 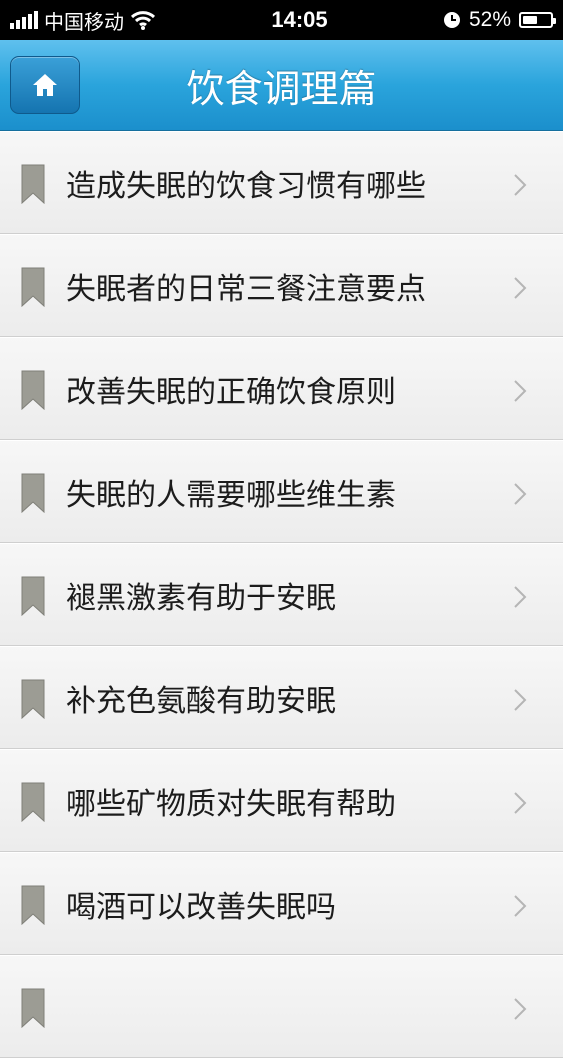 What do you see at coordinates (201, 907) in the screenshot?
I see `list-item-label: 喝酒可以改善失眠吗` at bounding box center [201, 907].